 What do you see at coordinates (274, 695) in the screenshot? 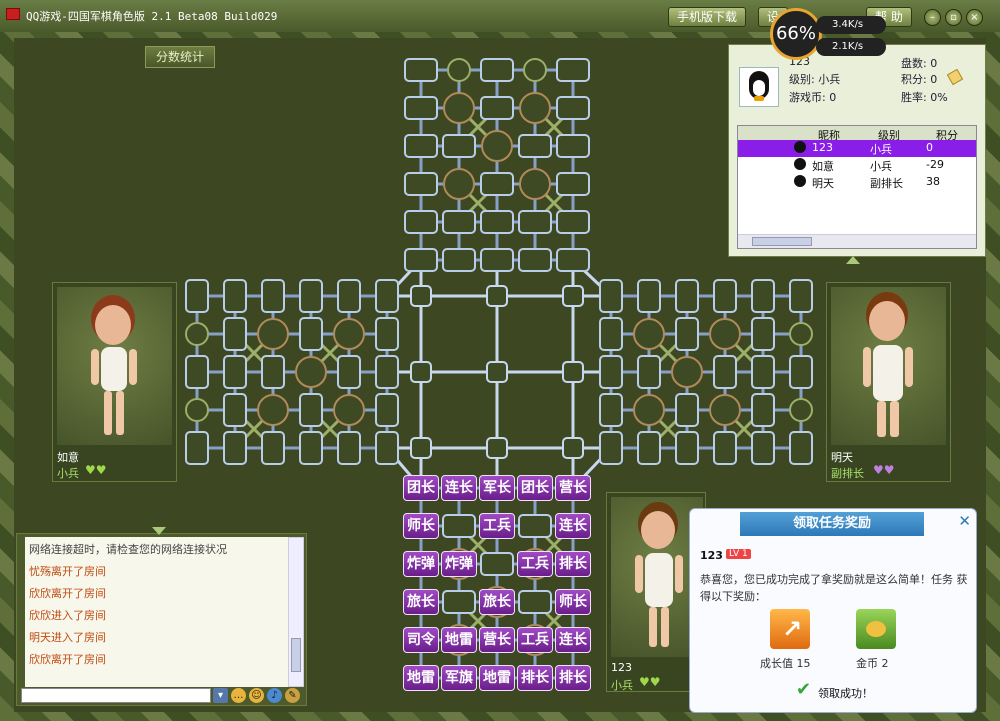
I see `volume-icon: ♪` at bounding box center [274, 695].